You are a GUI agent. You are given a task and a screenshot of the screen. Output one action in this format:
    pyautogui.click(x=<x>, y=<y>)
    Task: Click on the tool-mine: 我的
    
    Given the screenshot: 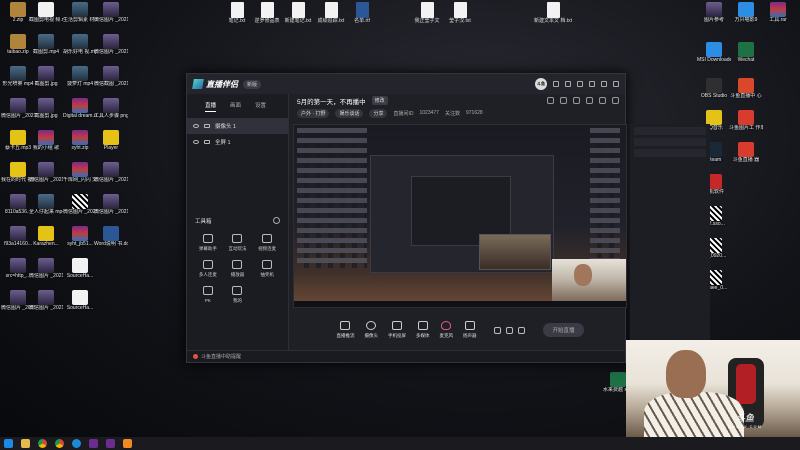 What is the action you would take?
    pyautogui.click(x=238, y=295)
    